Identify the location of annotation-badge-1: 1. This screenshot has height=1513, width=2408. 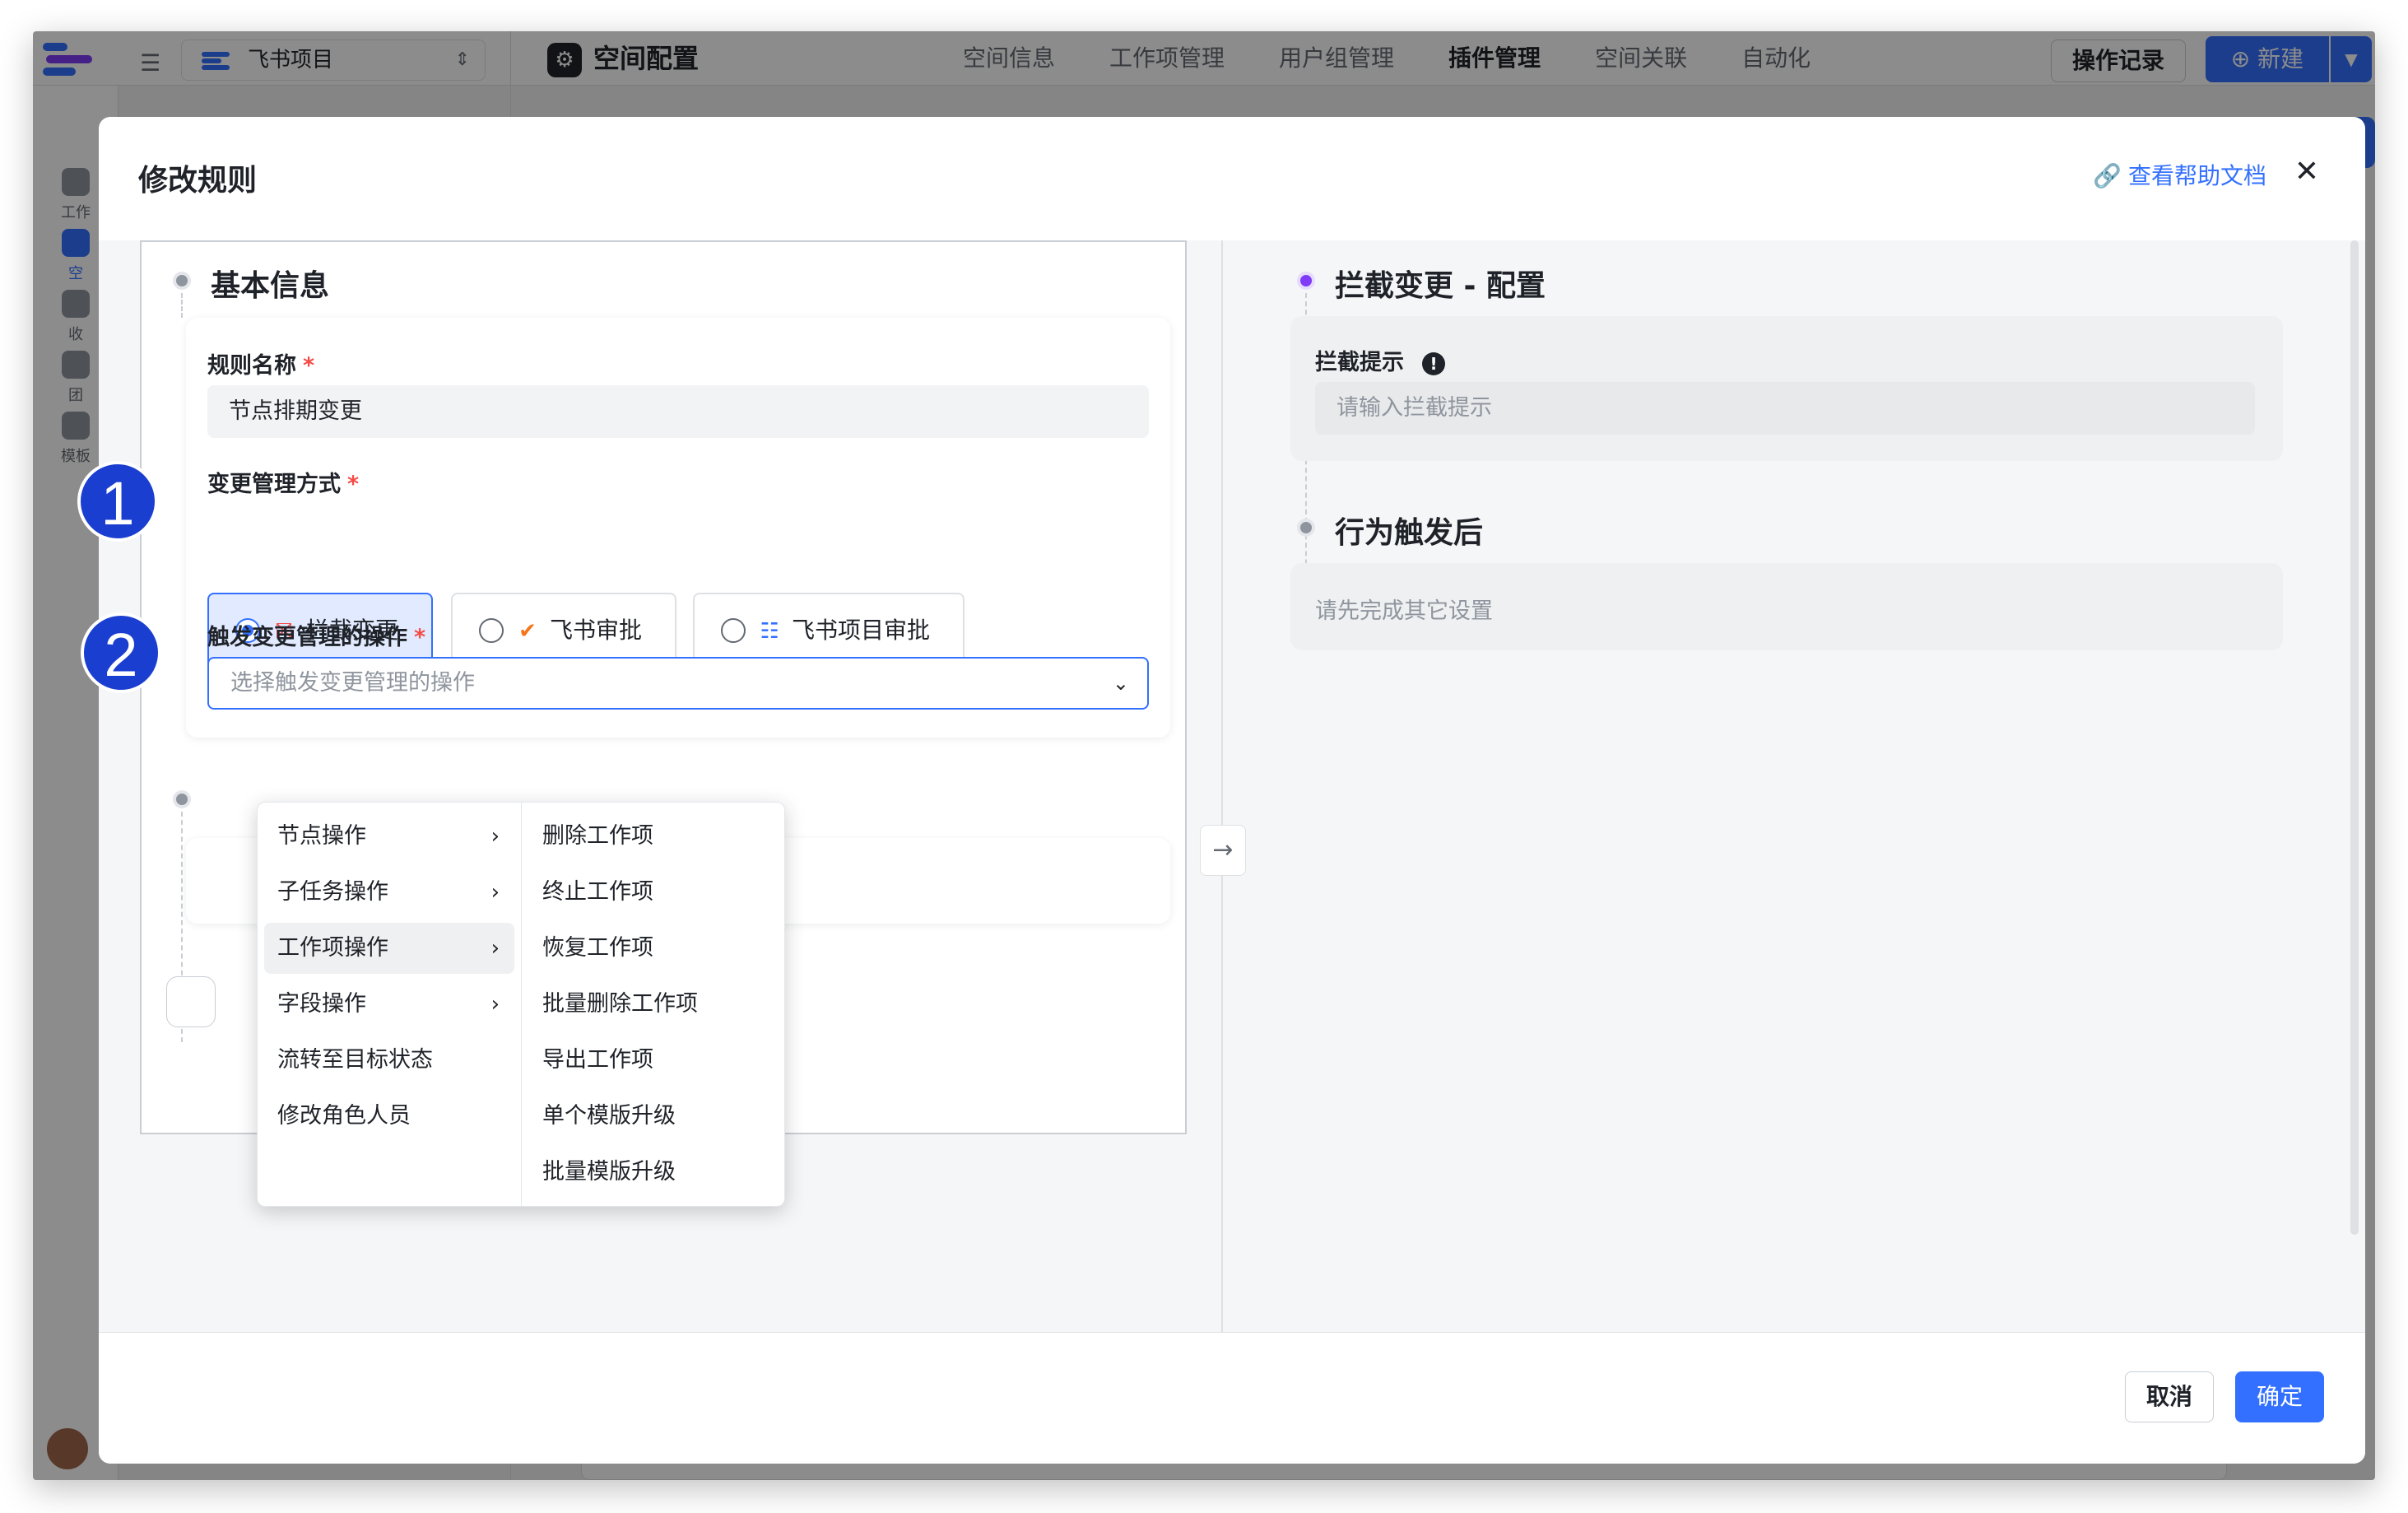
(117, 501).